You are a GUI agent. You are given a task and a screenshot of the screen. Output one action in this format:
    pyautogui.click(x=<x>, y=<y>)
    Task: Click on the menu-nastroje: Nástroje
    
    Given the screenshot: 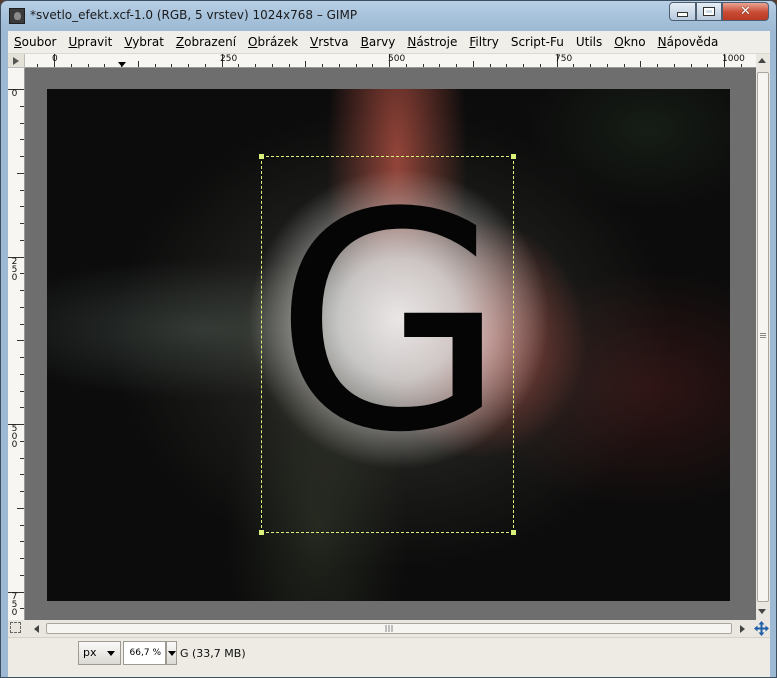 What is the action you would take?
    pyautogui.click(x=432, y=42)
    